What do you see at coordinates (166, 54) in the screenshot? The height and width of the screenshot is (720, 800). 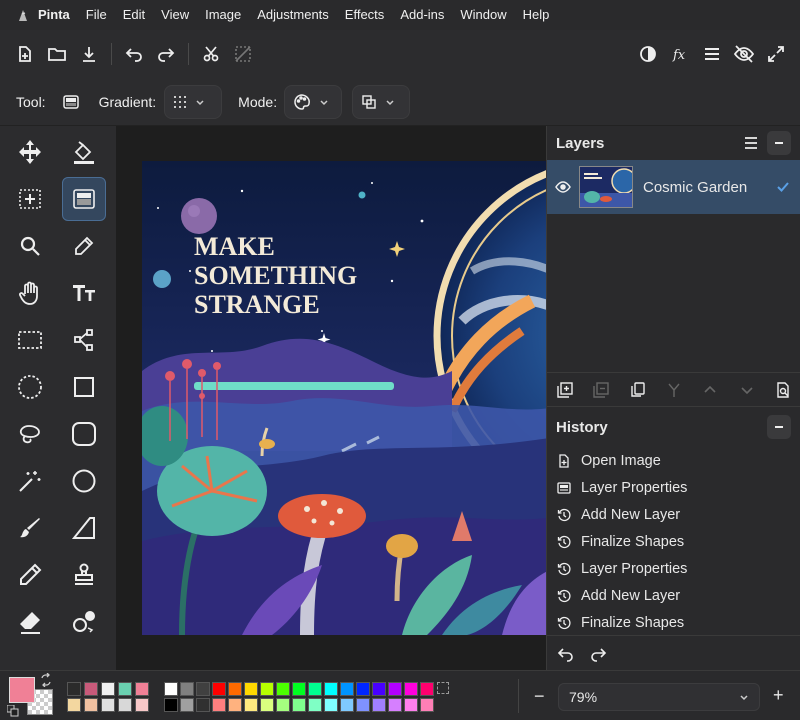 I see `redo-button` at bounding box center [166, 54].